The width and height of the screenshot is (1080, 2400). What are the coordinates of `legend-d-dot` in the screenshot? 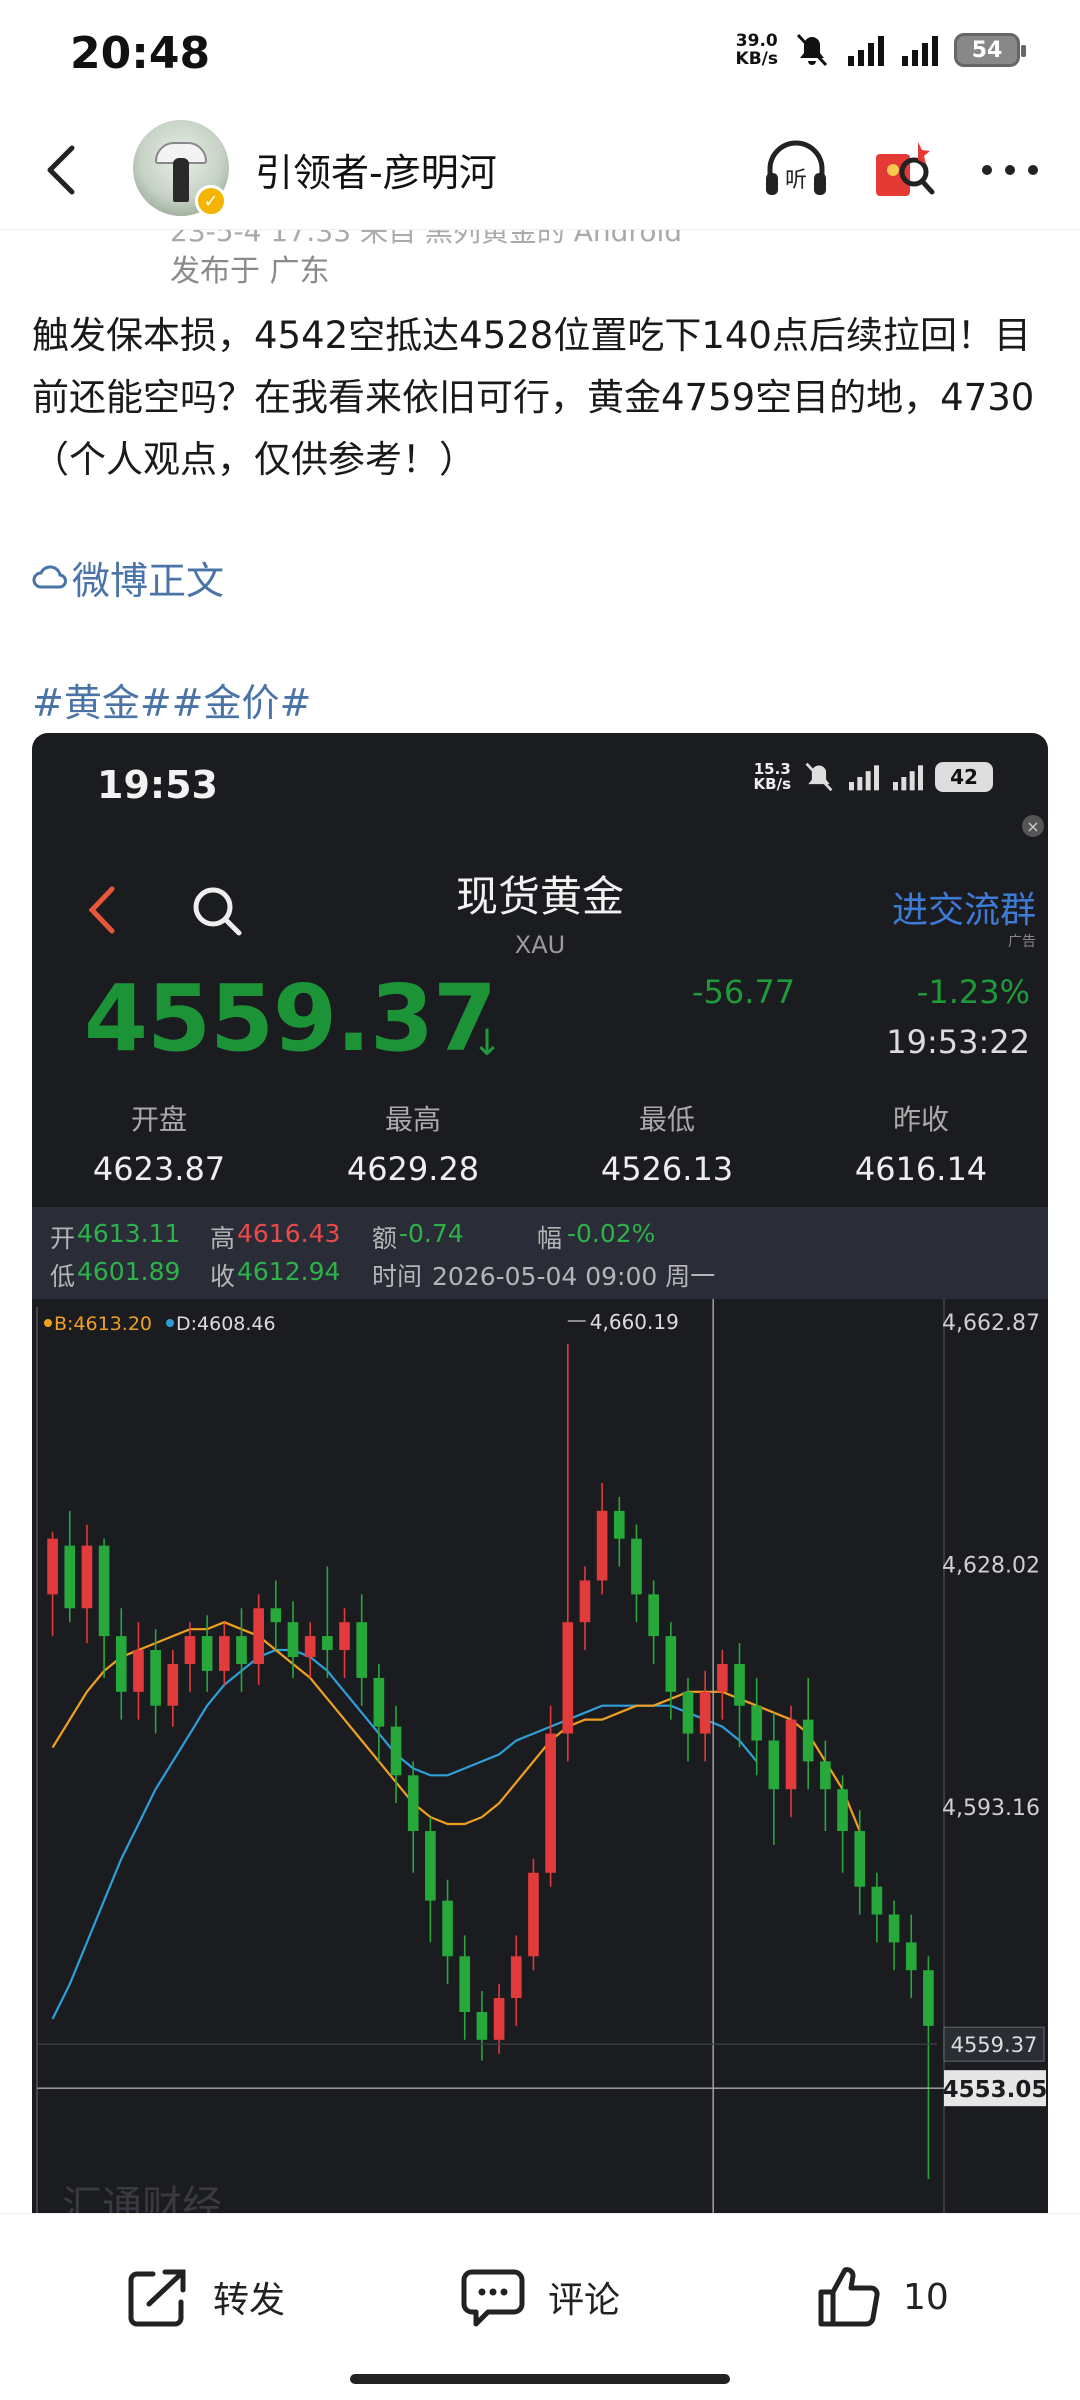 It's located at (170, 1323).